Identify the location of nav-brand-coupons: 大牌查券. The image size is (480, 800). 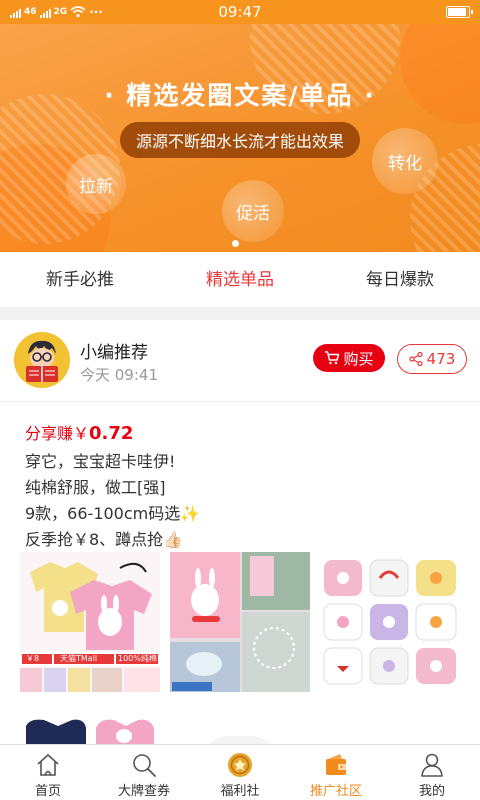
(144, 772).